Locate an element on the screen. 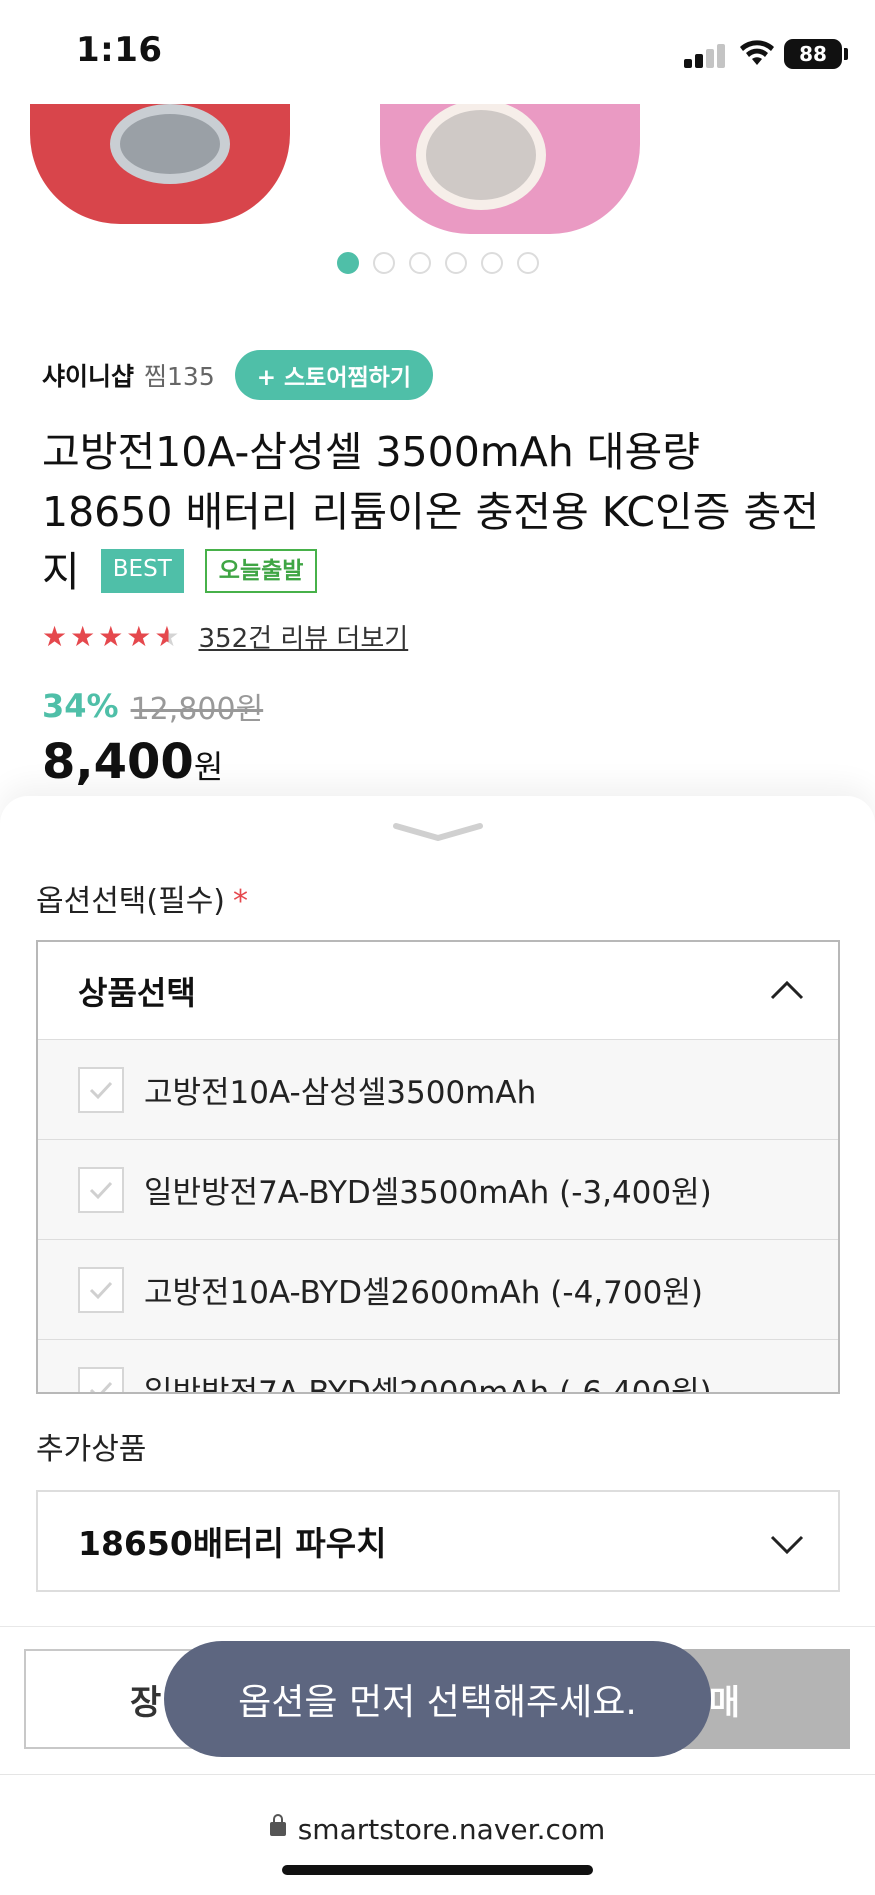 The width and height of the screenshot is (875, 1895). status-bar: 1:16 88 is located at coordinates (437, 52).